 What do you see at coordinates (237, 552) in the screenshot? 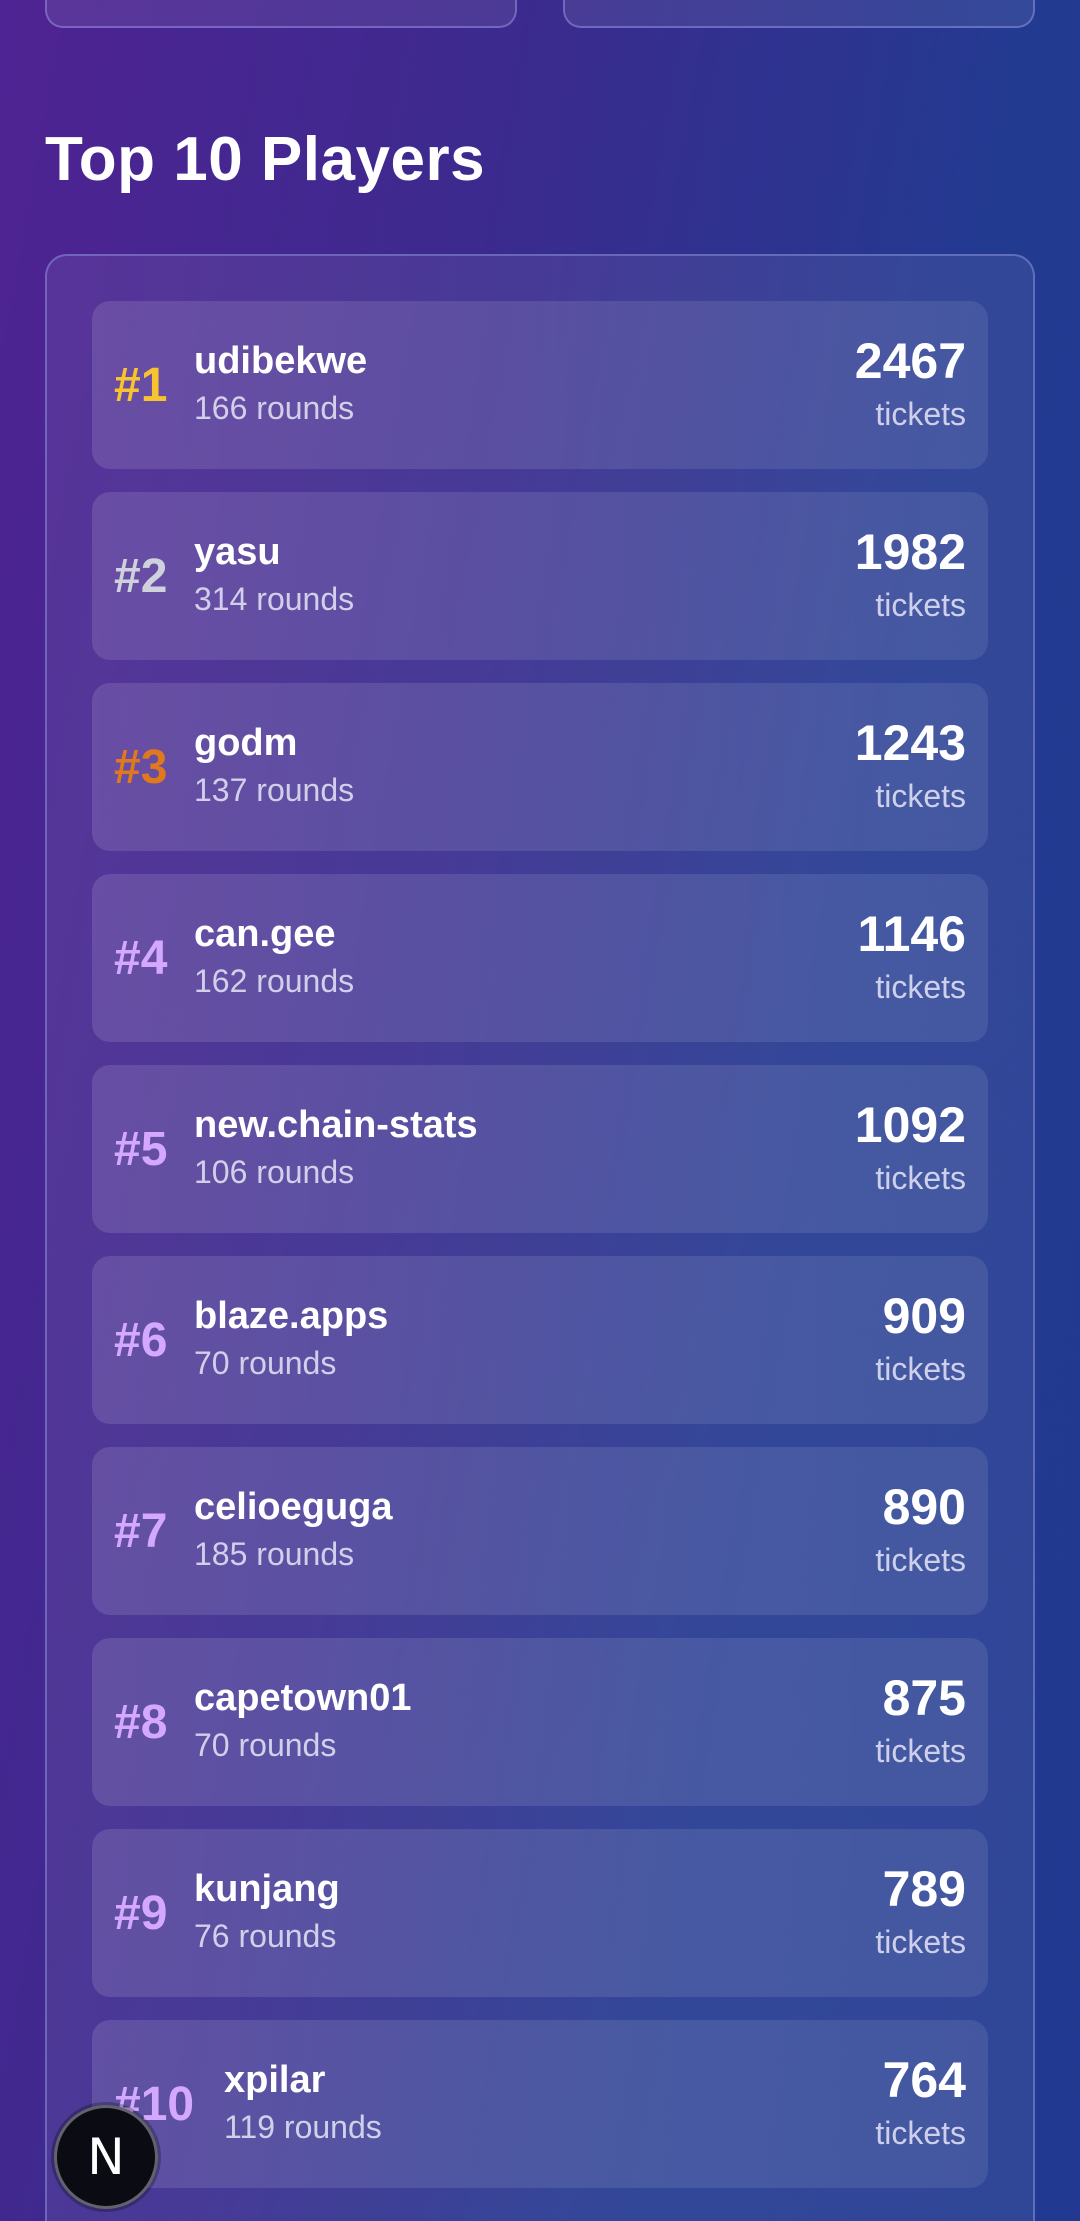
I see `player-name: yasu` at bounding box center [237, 552].